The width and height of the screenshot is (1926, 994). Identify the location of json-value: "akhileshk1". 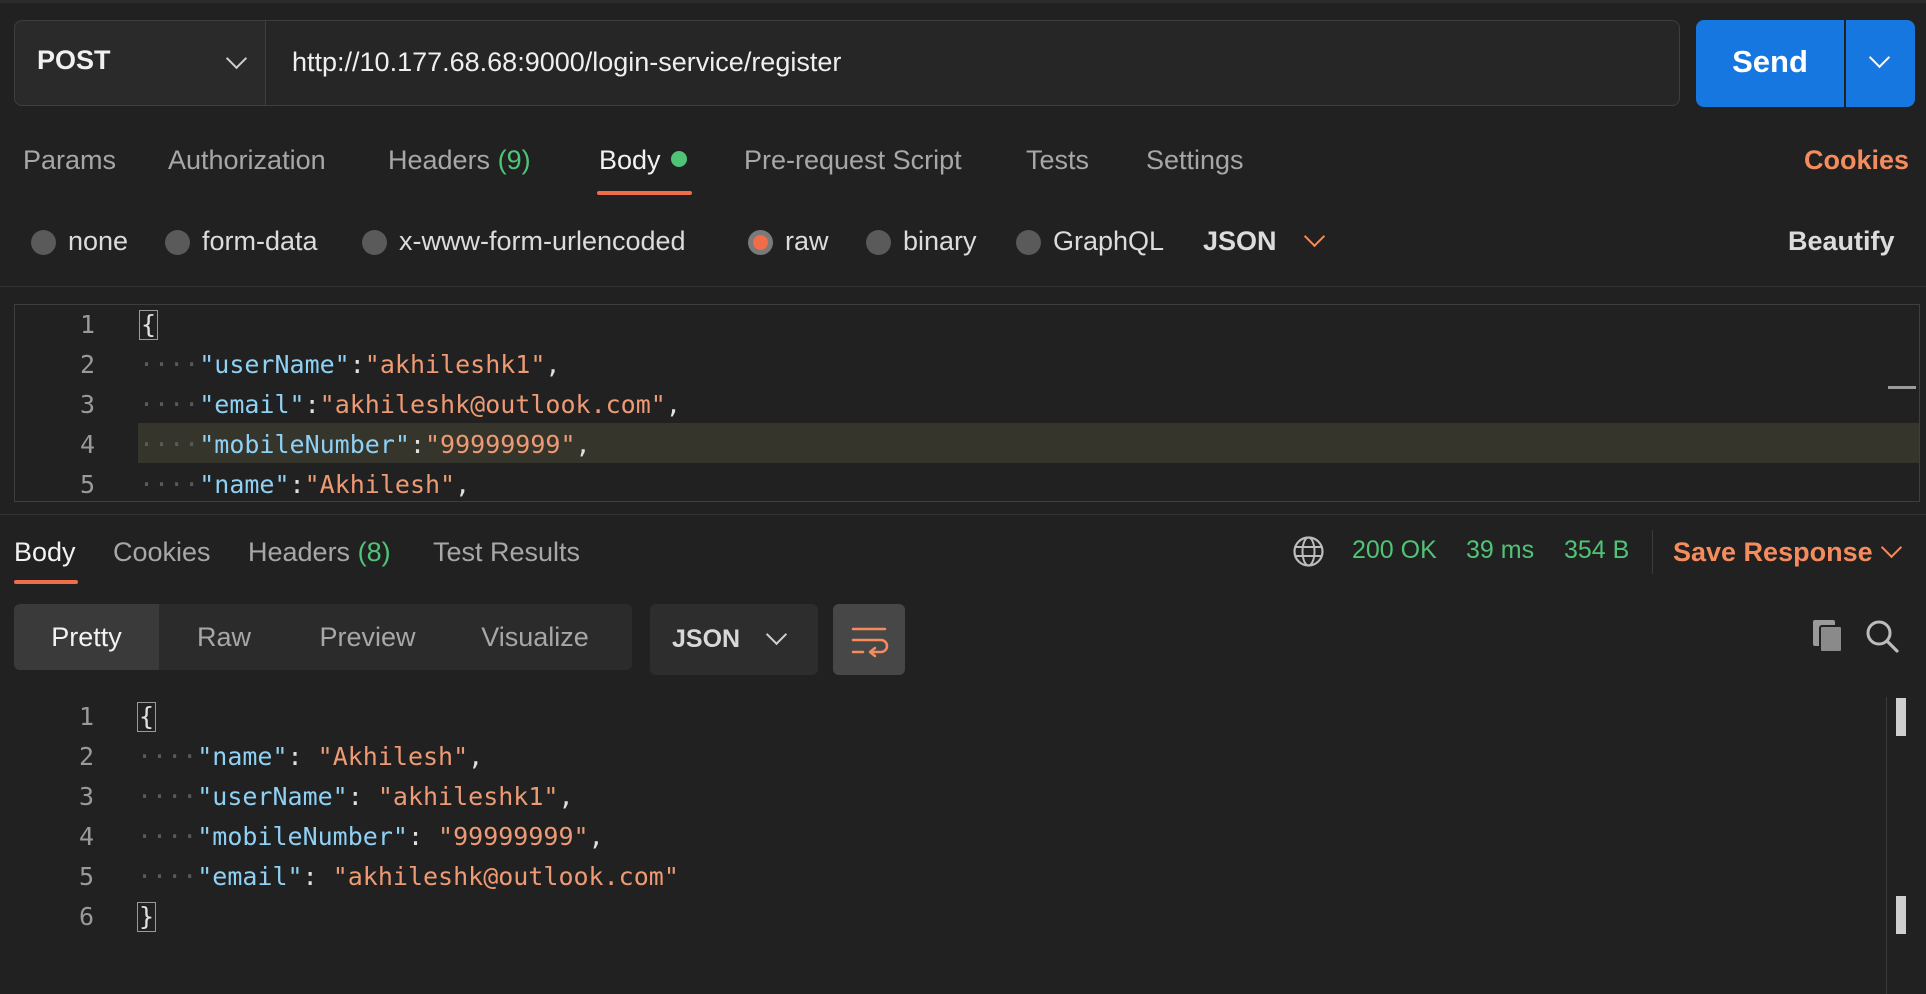
(468, 796).